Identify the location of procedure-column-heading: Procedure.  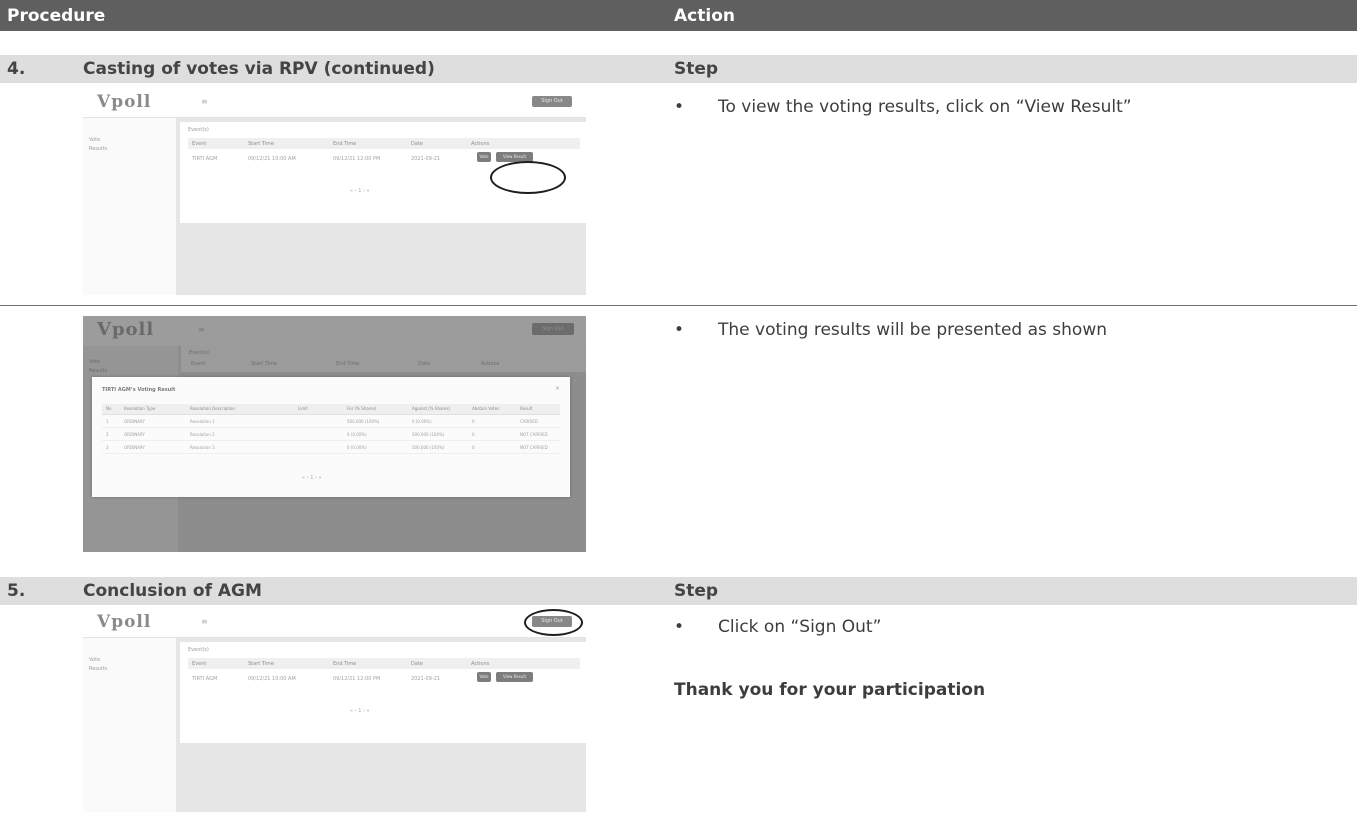
(56, 16).